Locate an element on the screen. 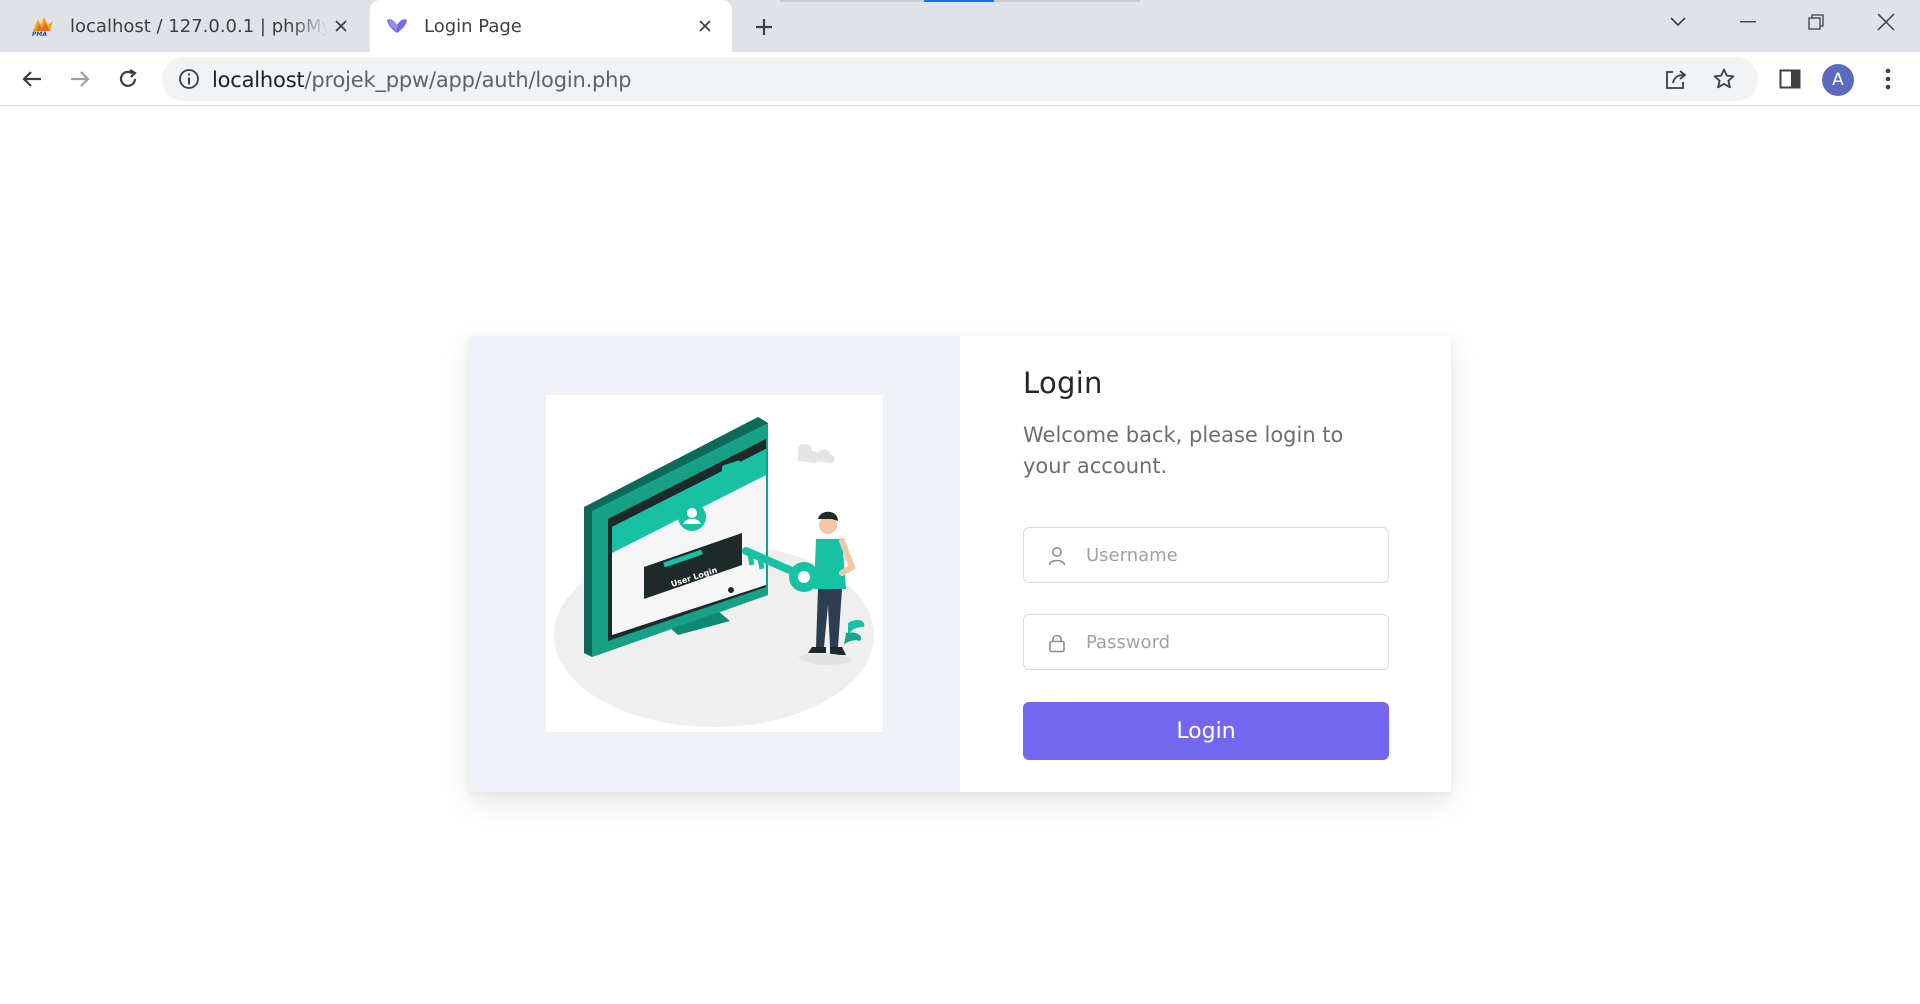  username-input is located at coordinates (1231, 555).